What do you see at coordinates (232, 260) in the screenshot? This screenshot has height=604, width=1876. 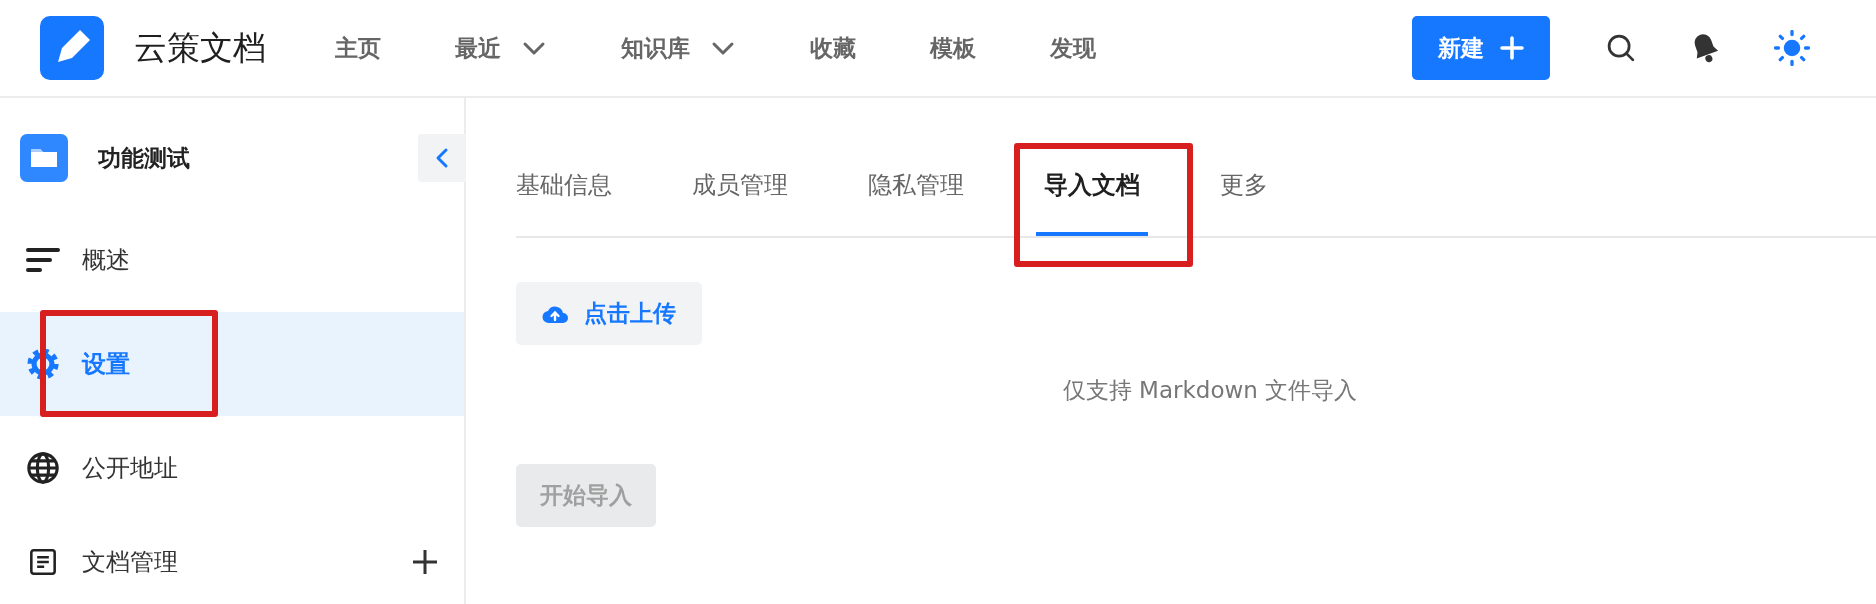 I see `sidebar-item: 概述` at bounding box center [232, 260].